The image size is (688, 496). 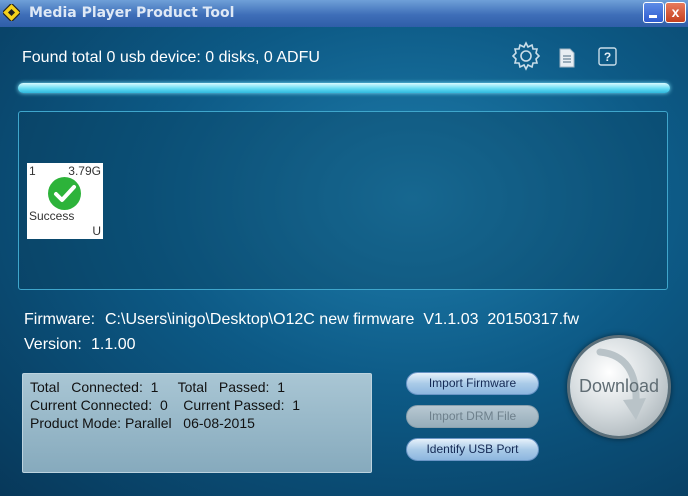 I want to click on identify-usb-port-button: Identify USB Port, so click(x=472, y=449).